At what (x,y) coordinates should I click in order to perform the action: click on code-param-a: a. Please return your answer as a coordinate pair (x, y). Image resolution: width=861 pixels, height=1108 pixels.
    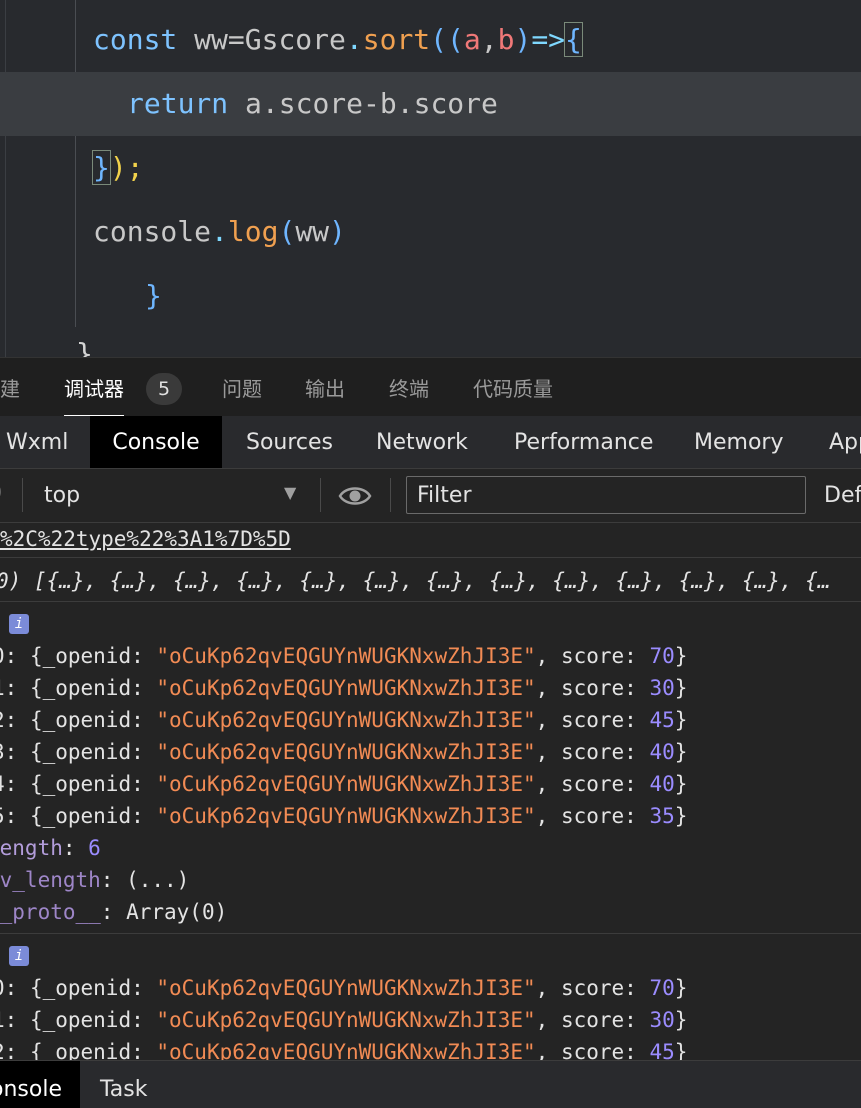
    Looking at the image, I should click on (472, 39).